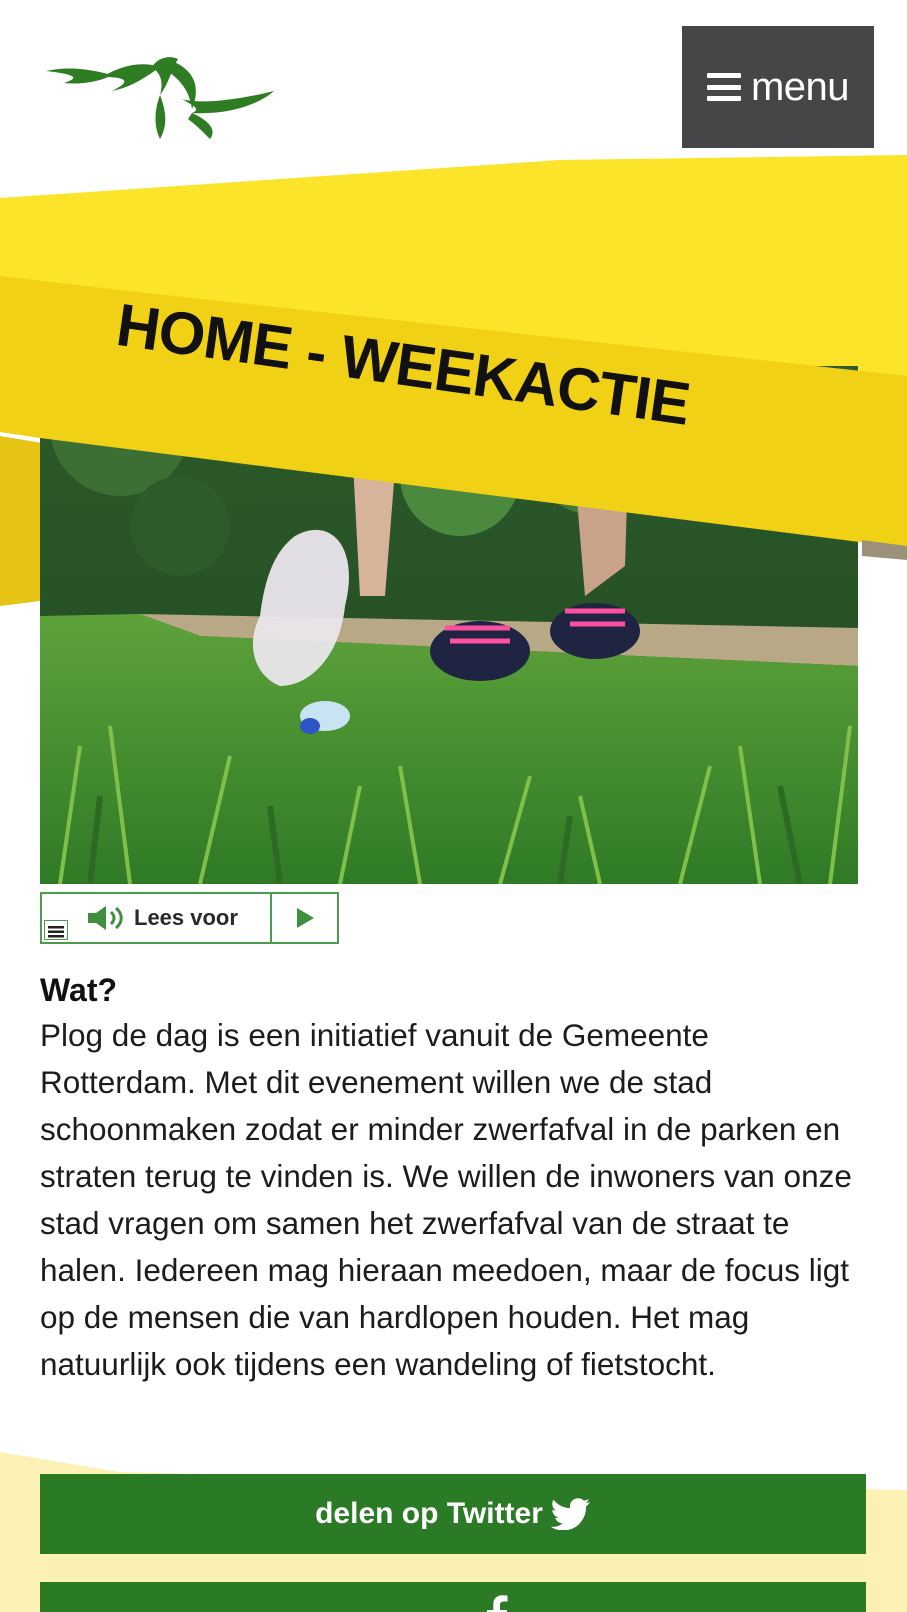 The width and height of the screenshot is (907, 1612). I want to click on menu-label: menu, so click(800, 87).